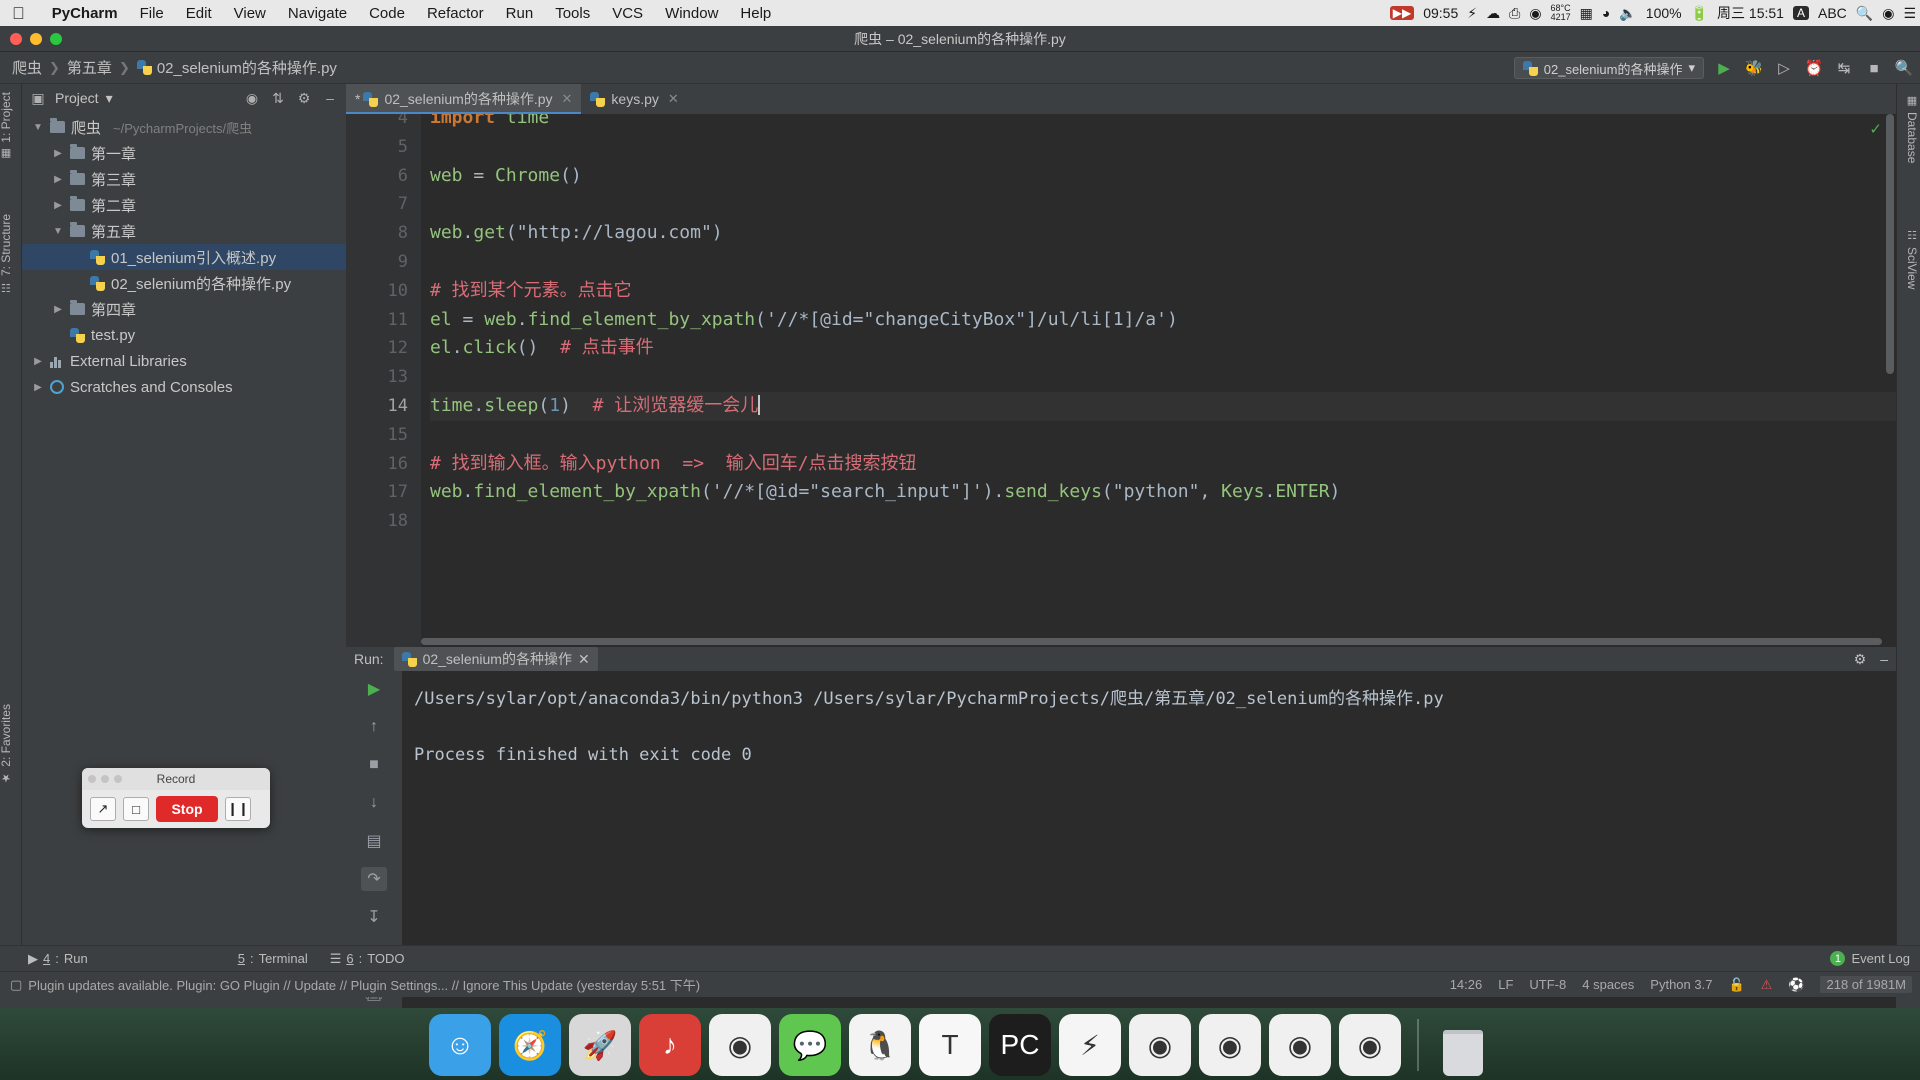 The width and height of the screenshot is (1920, 1080). Describe the element at coordinates (1370, 1045) in the screenshot. I see `chrome-window-4-icon: ◉` at that location.